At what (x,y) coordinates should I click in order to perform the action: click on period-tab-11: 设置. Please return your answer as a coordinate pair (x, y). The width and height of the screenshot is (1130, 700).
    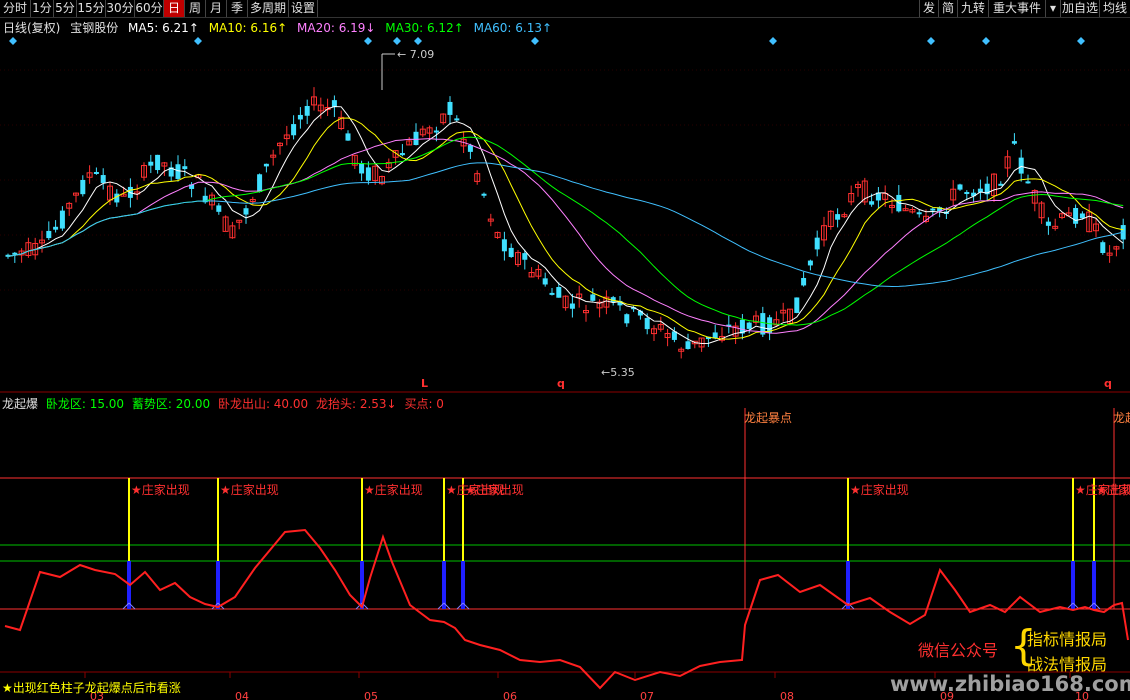
    Looking at the image, I should click on (303, 8).